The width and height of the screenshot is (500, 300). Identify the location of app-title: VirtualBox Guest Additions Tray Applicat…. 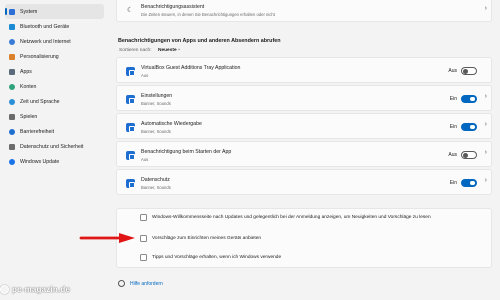
(191, 68).